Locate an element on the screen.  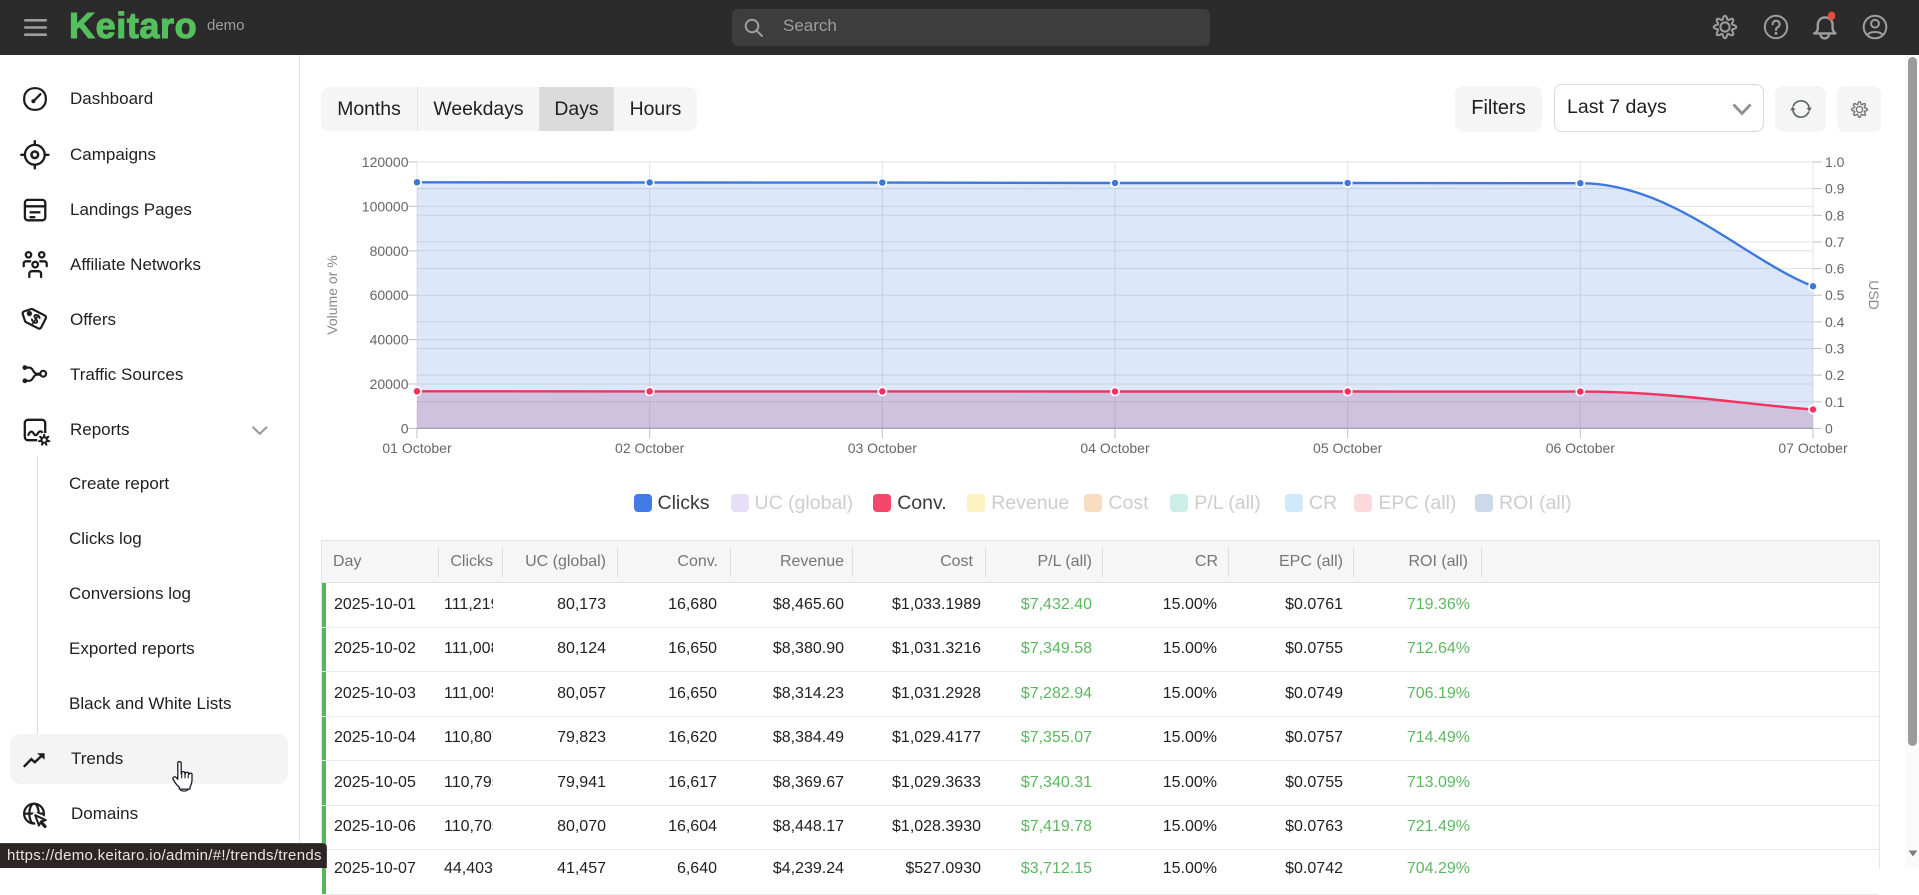
svg-text: 02 October is located at coordinates (650, 448).